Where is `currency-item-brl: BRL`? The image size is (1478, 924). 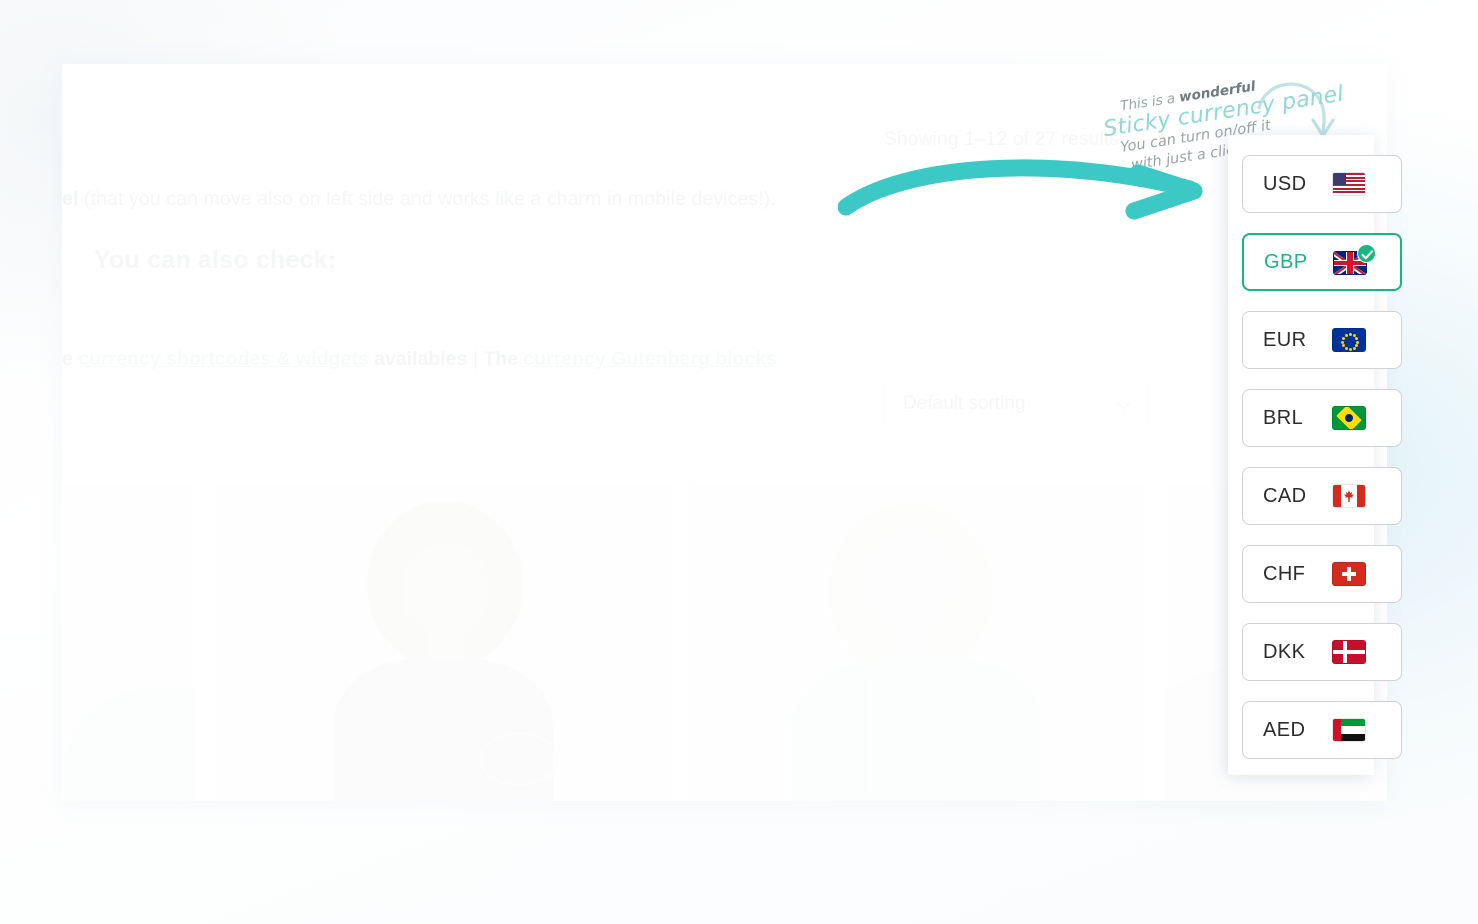 currency-item-brl: BRL is located at coordinates (1322, 418).